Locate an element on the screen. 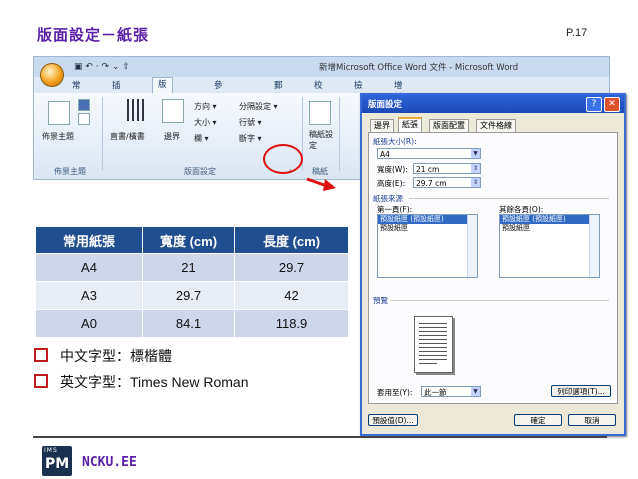 The image size is (638, 479). table-row: A3 29.7 42 is located at coordinates (192, 295).